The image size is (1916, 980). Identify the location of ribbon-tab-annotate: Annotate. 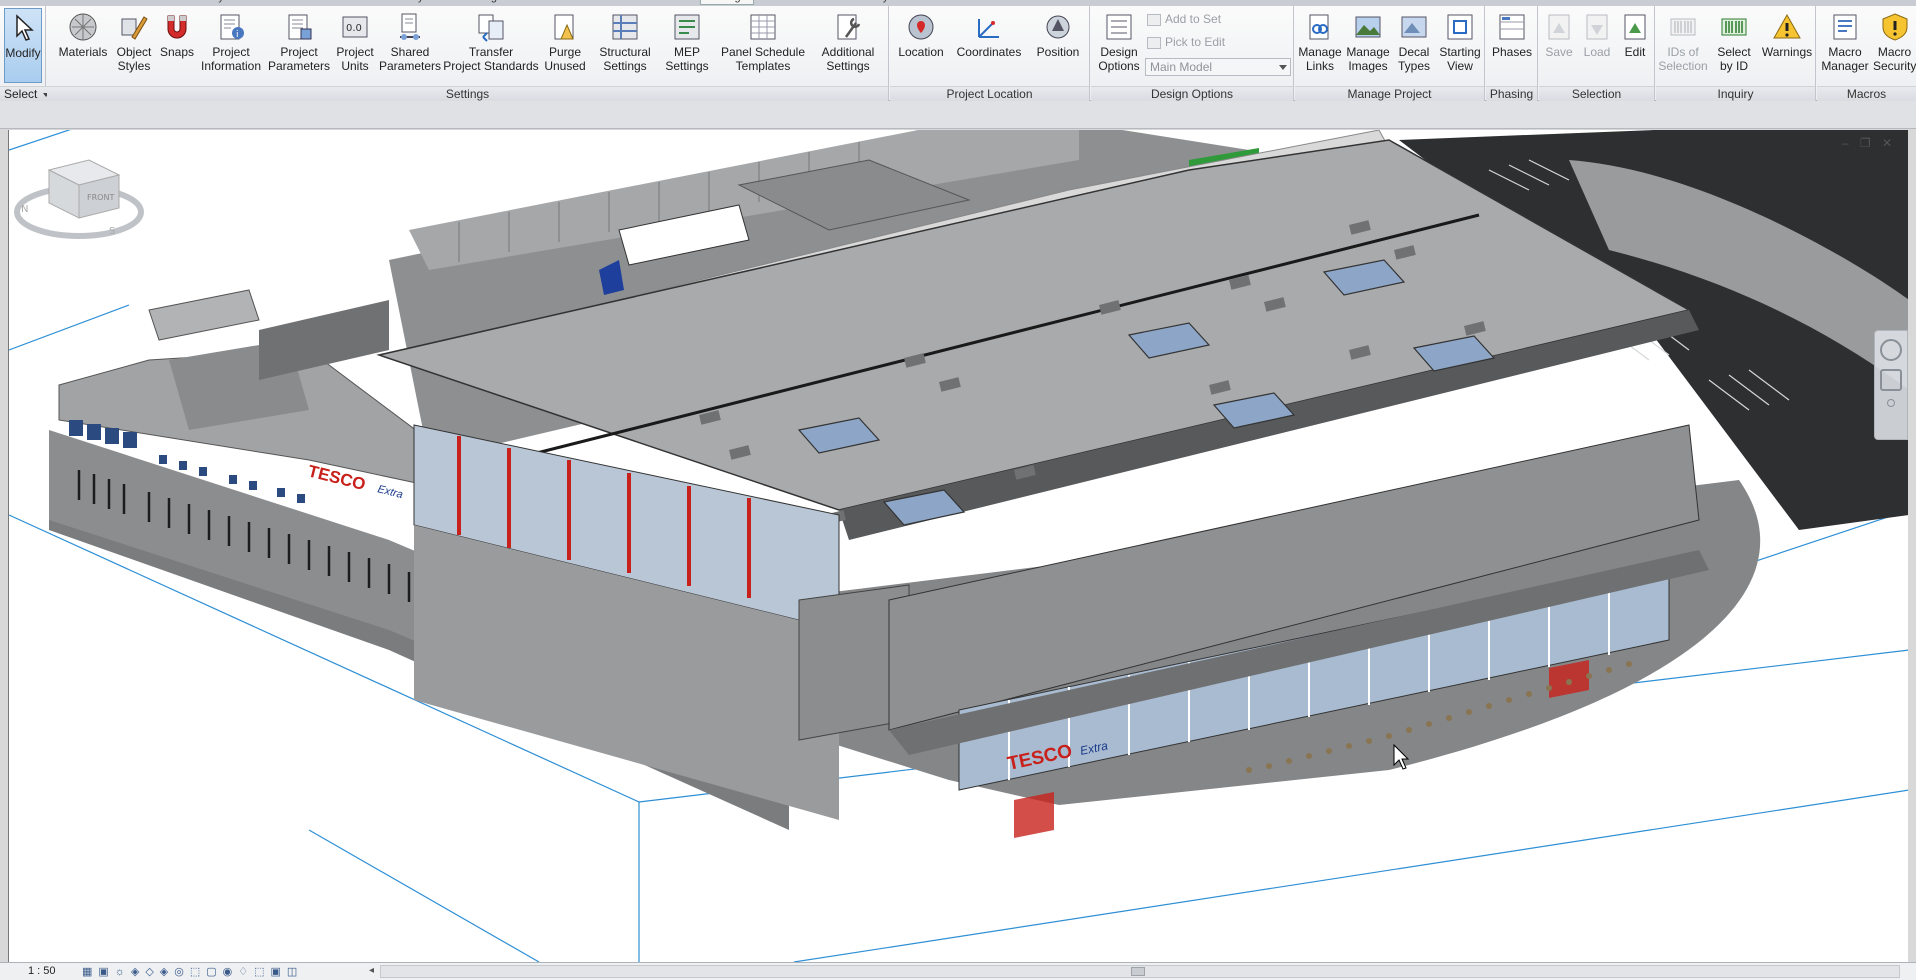
(348, 2).